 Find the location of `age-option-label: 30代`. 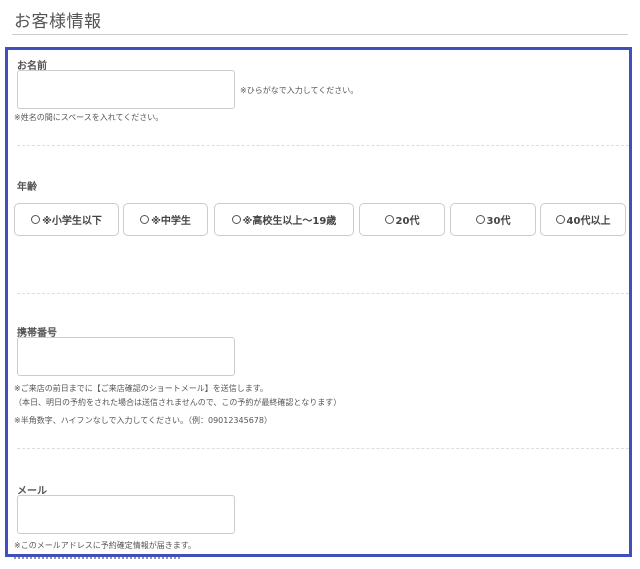

age-option-label: 30代 is located at coordinates (498, 221).